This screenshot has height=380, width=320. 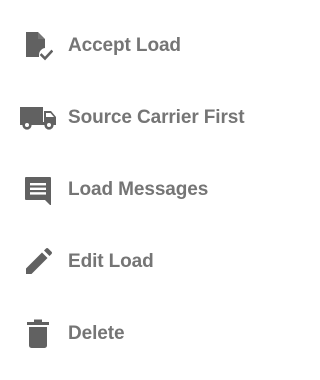 I want to click on accept-load-button: Accept Load, so click(x=140, y=46).